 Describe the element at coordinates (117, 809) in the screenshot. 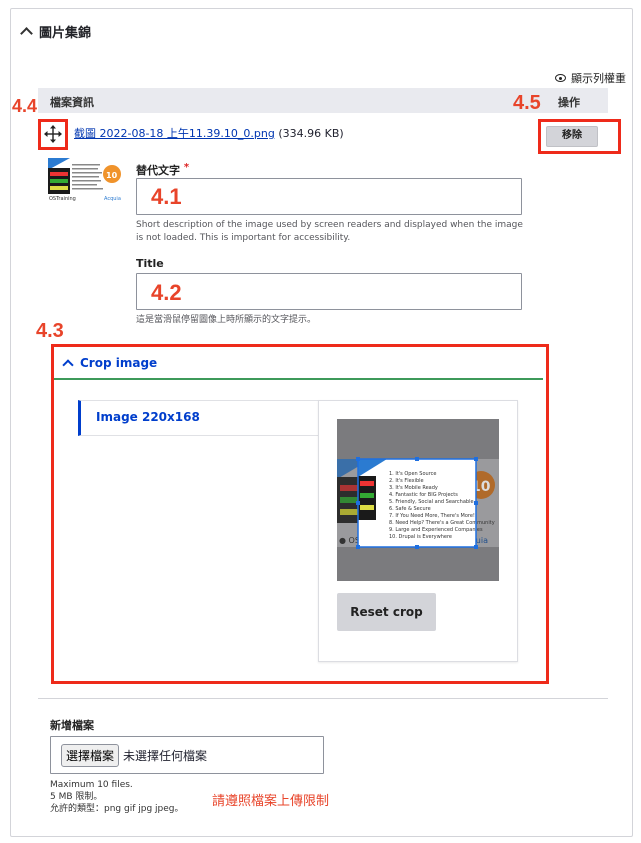

I see `limit-types: 允許的類型：png gif jpg jpeg。` at that location.